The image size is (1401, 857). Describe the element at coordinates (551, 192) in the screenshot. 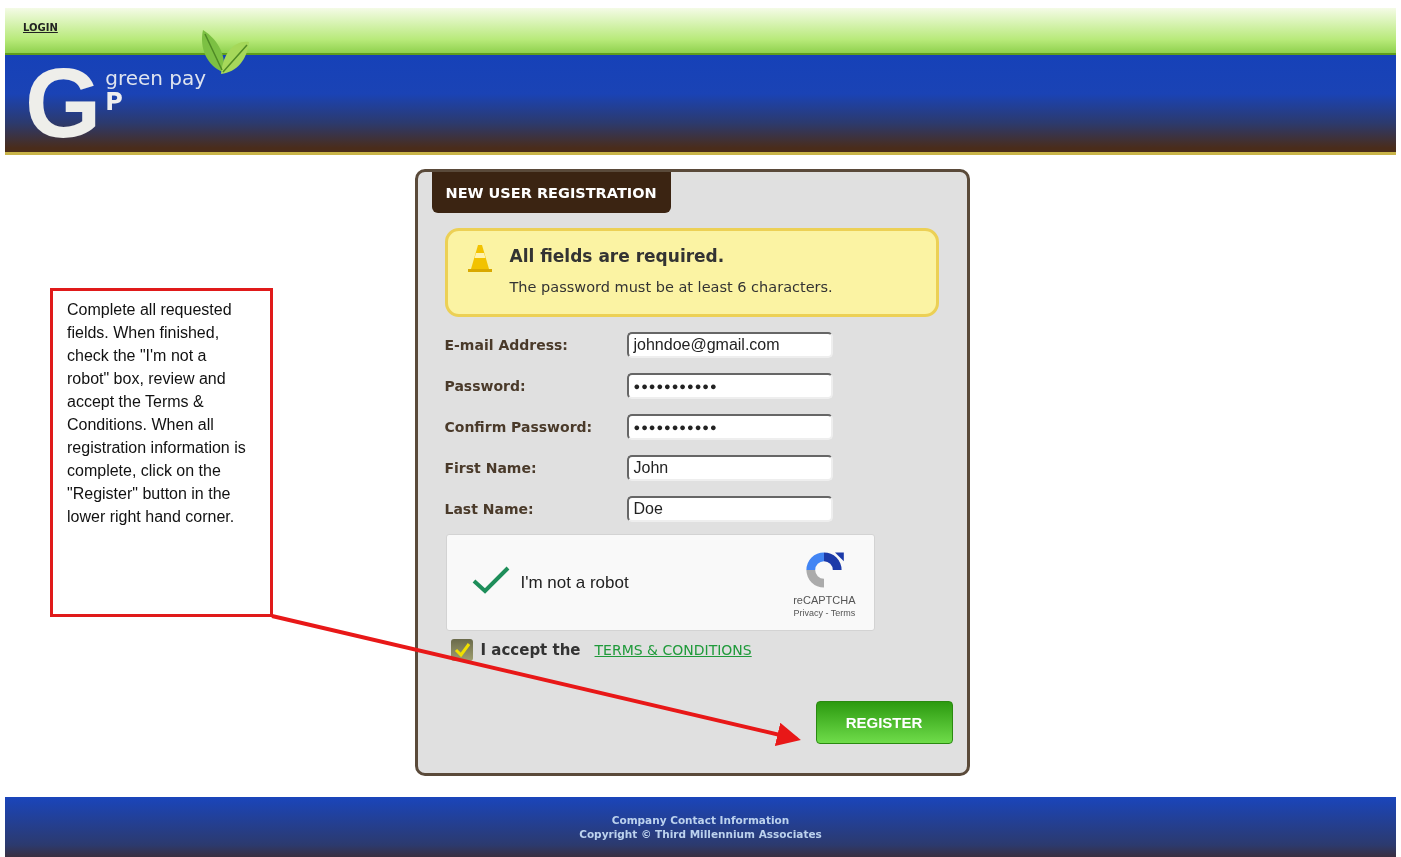

I see `card-title: NEW USER REGISTRATION` at that location.